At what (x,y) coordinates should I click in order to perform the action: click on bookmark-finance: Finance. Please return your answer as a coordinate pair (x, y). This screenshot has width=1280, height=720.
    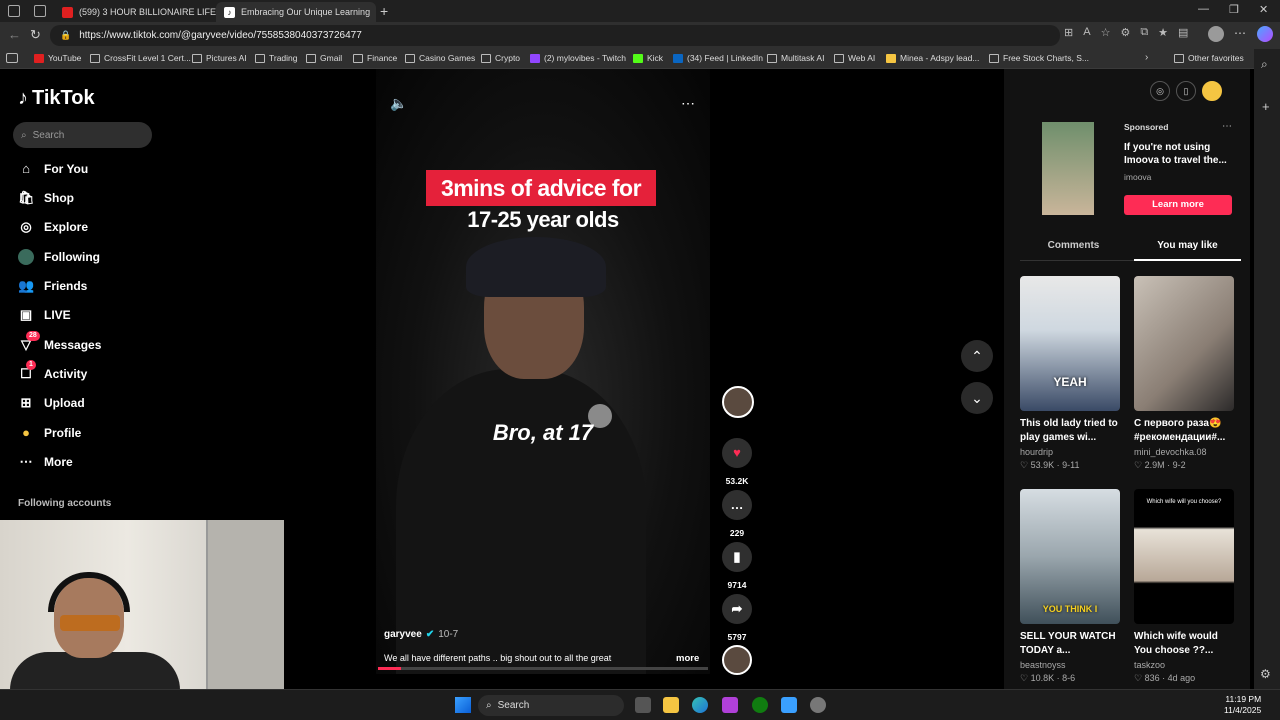
    Looking at the image, I should click on (375, 58).